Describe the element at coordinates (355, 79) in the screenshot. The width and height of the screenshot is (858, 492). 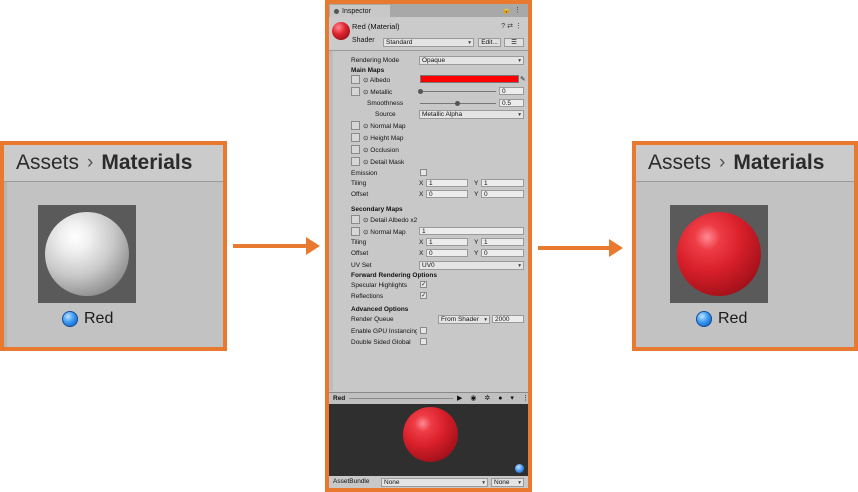
I see `albedo-texture-slot` at that location.